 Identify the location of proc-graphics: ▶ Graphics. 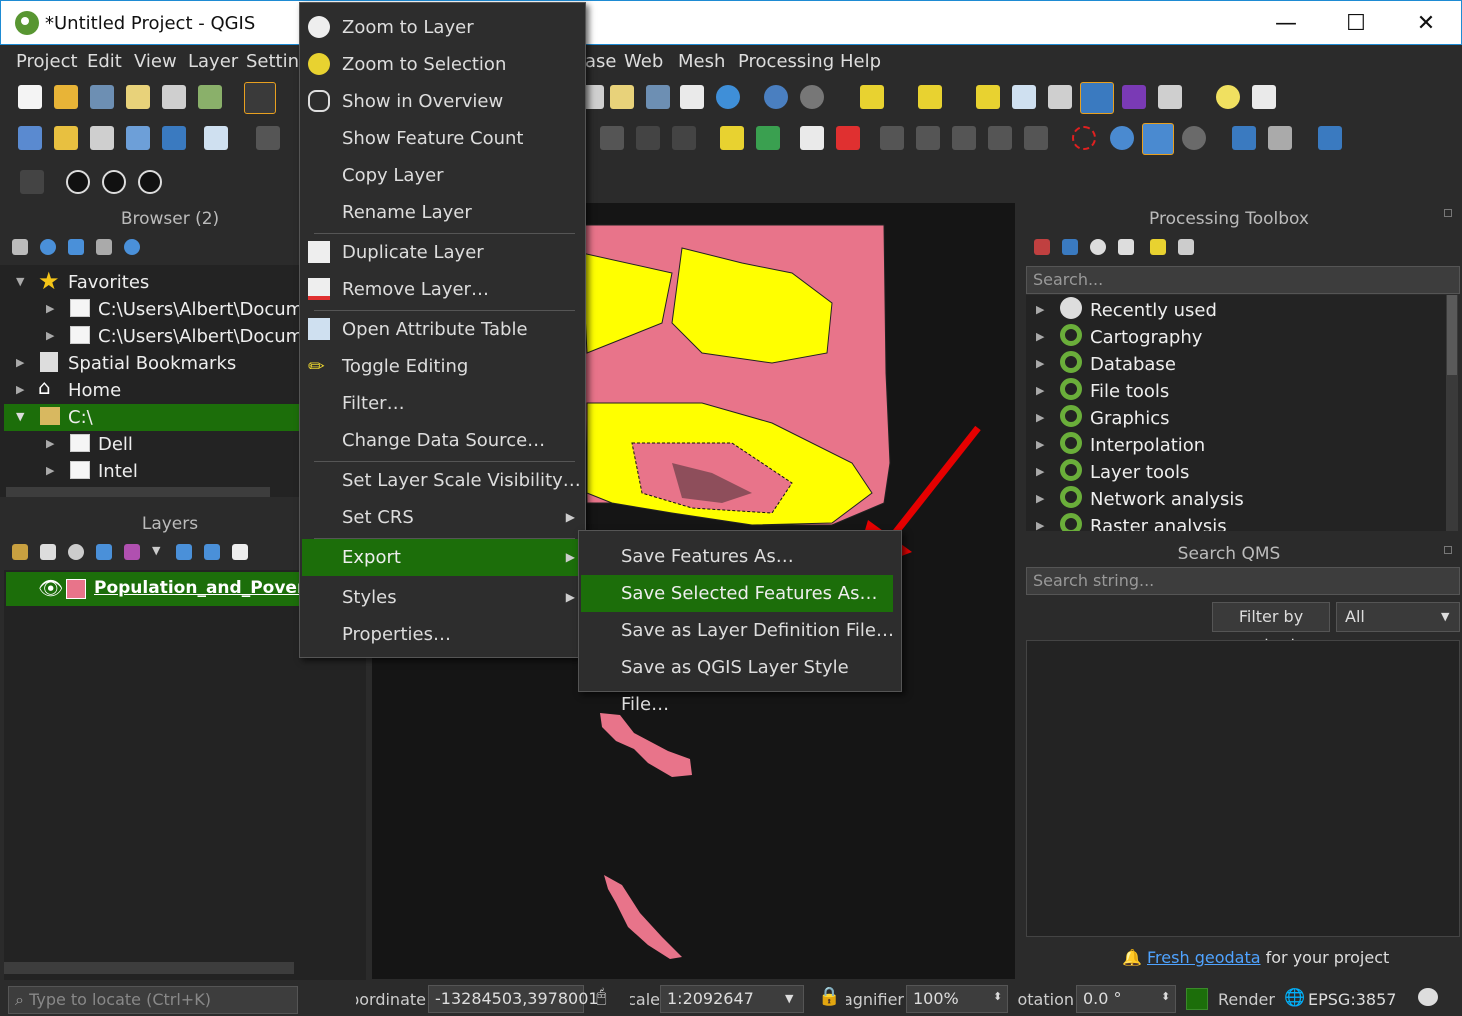
(1236, 418).